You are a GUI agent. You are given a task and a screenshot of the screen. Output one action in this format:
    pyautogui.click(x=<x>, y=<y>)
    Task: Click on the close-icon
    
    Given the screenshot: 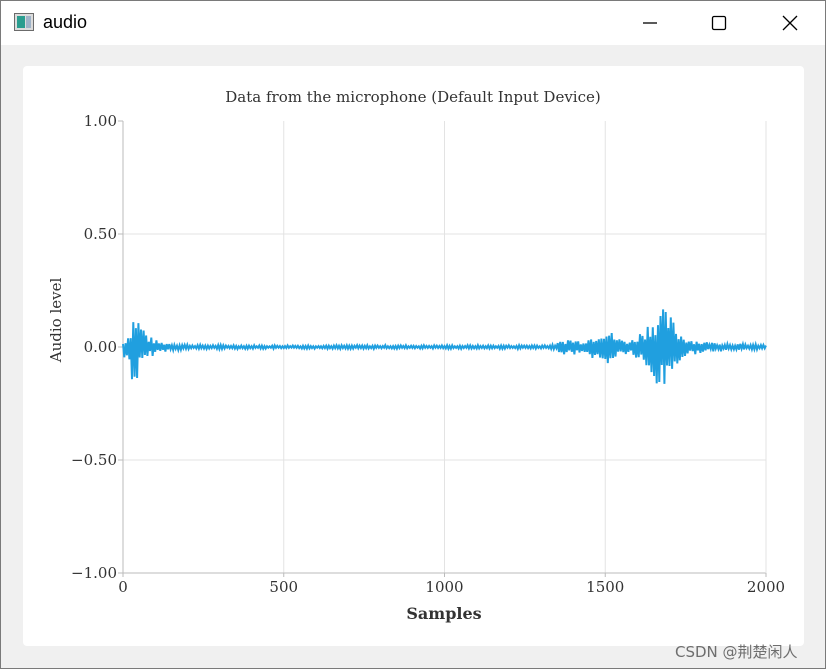 What is the action you would take?
    pyautogui.click(x=790, y=23)
    